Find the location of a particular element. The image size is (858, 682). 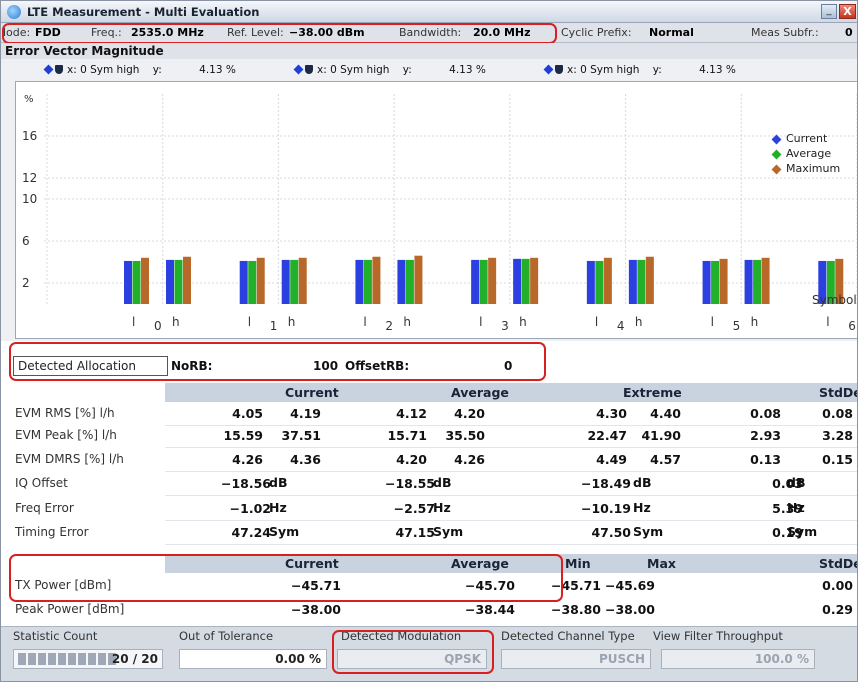

marker-y-value: 4.13 % is located at coordinates (717, 70).